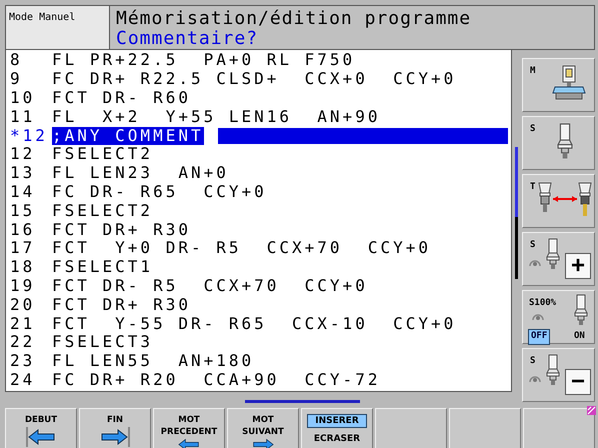 The height and width of the screenshot is (448, 598). What do you see at coordinates (22, 248) in the screenshot?
I see `line-number: 17` at bounding box center [22, 248].